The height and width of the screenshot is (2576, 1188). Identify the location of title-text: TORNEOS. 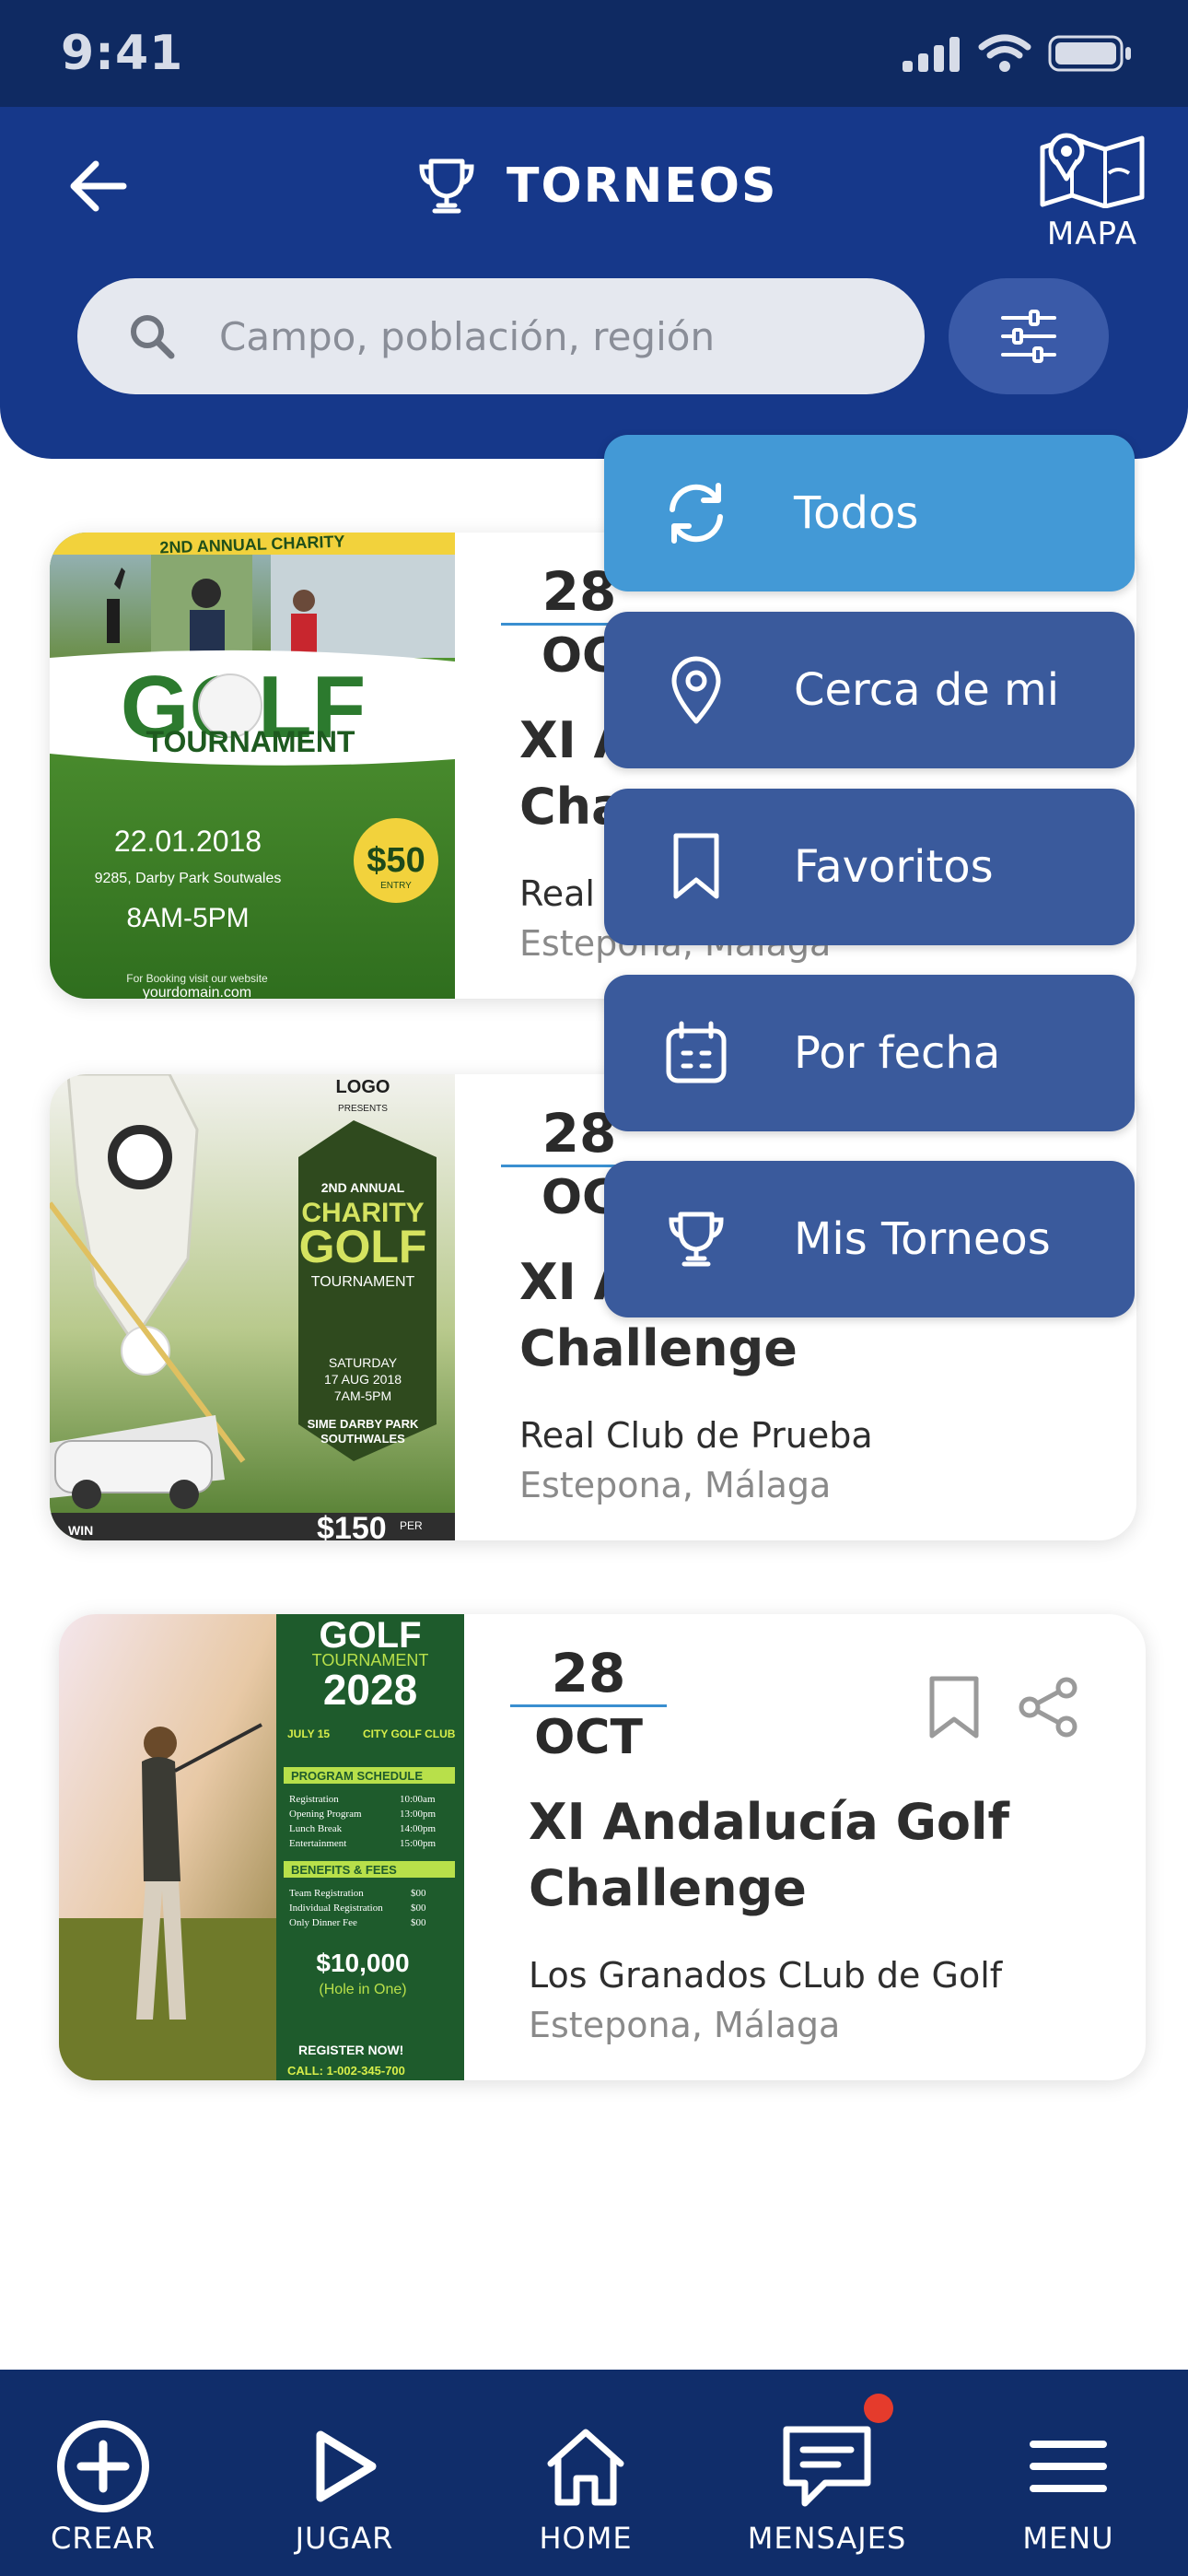
(642, 186).